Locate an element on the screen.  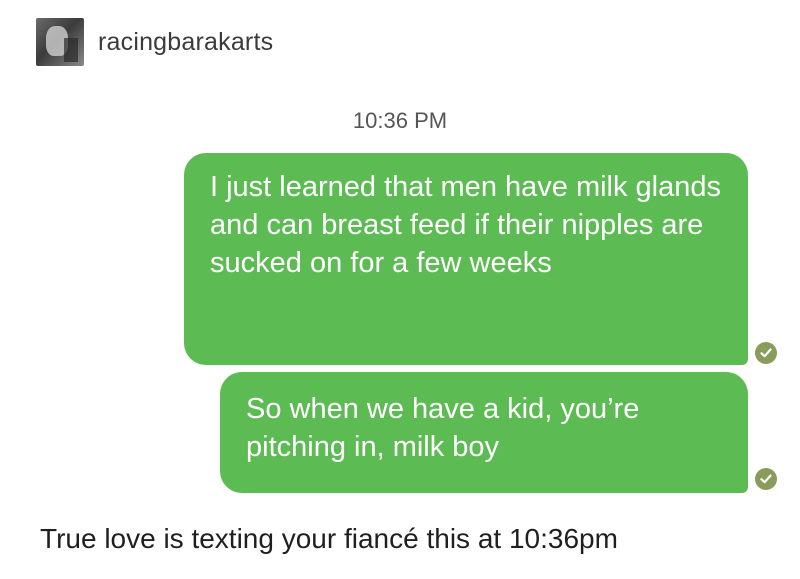
username: racingbarakarts is located at coordinates (185, 42).